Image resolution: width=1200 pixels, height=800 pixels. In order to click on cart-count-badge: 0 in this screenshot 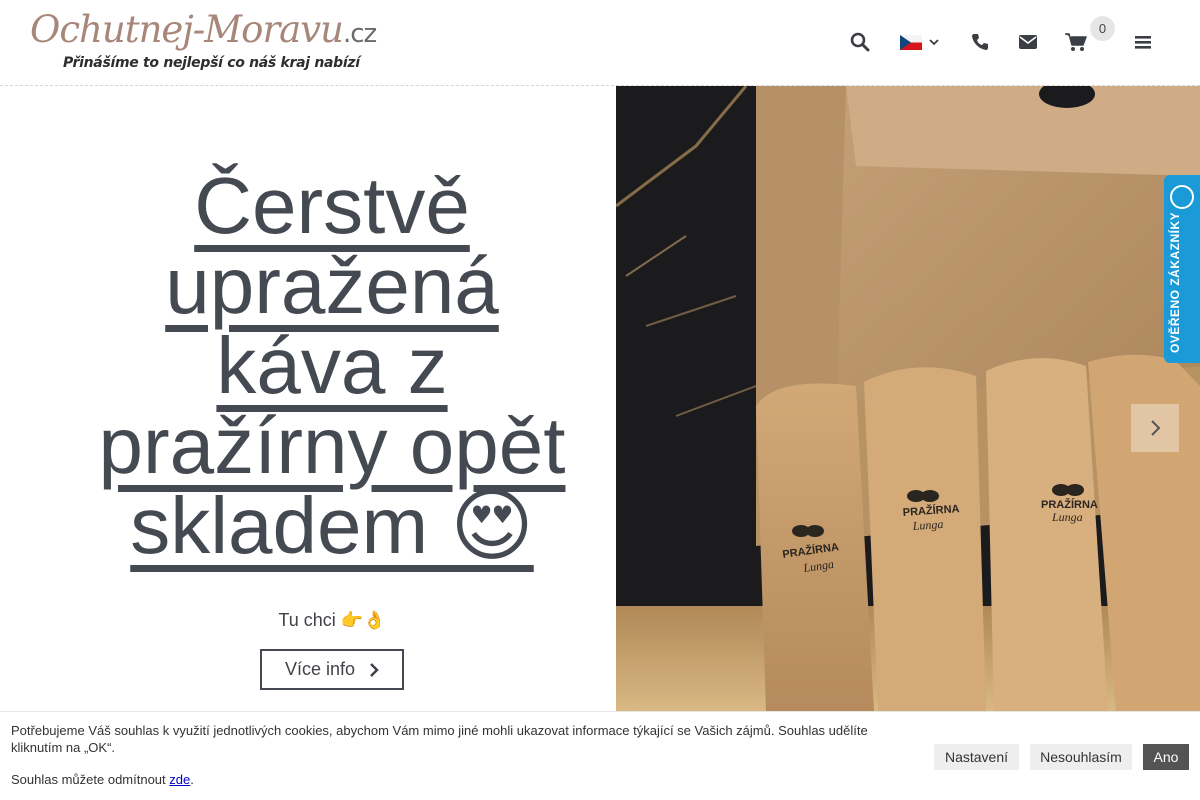, I will do `click(1102, 28)`.